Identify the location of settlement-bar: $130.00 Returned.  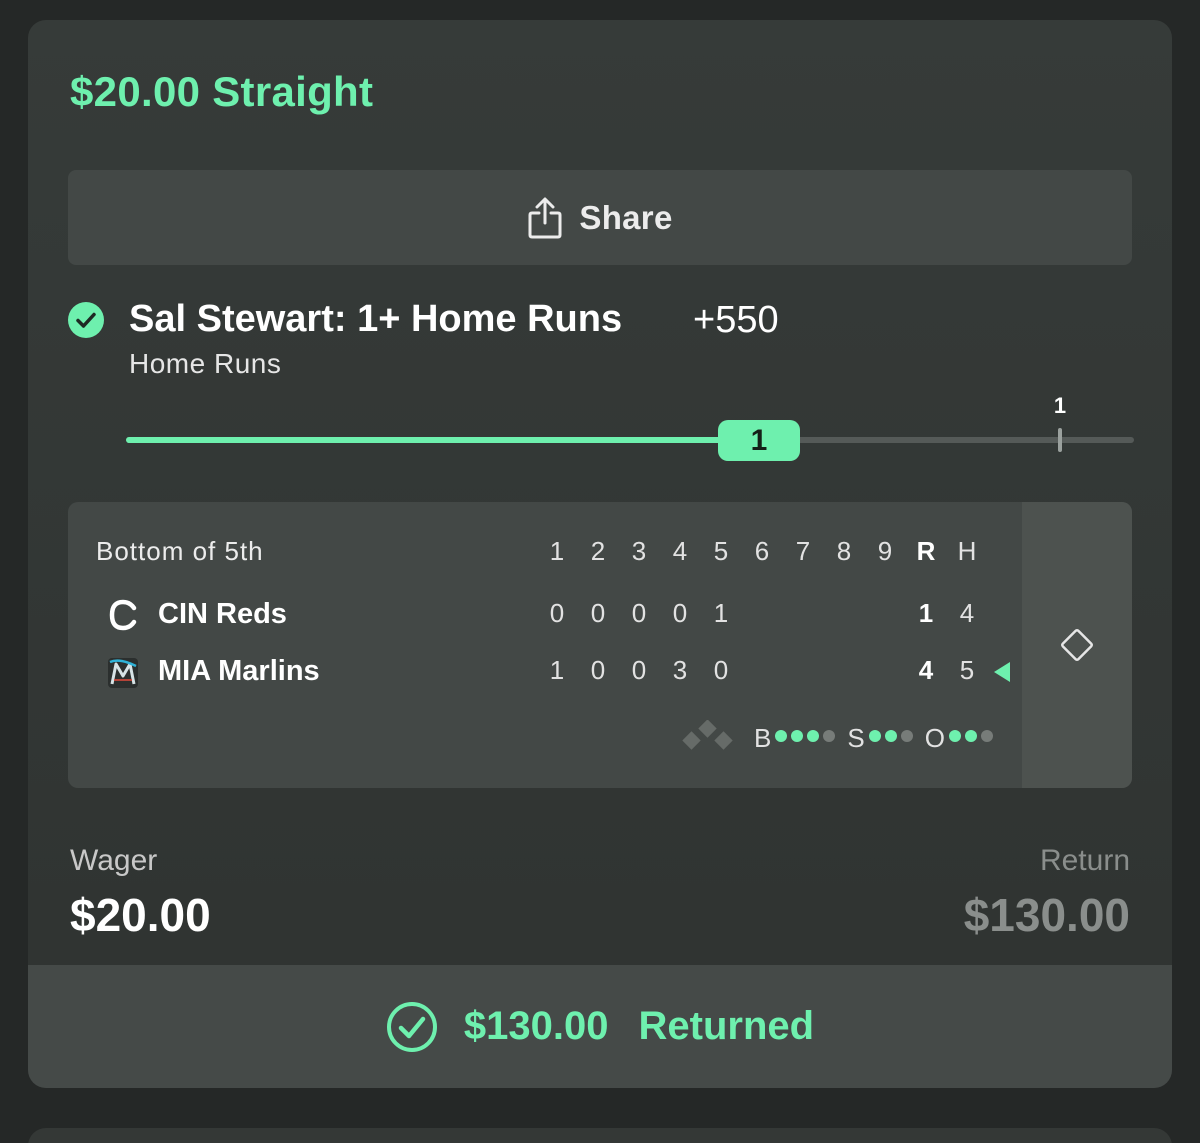
(600, 1026).